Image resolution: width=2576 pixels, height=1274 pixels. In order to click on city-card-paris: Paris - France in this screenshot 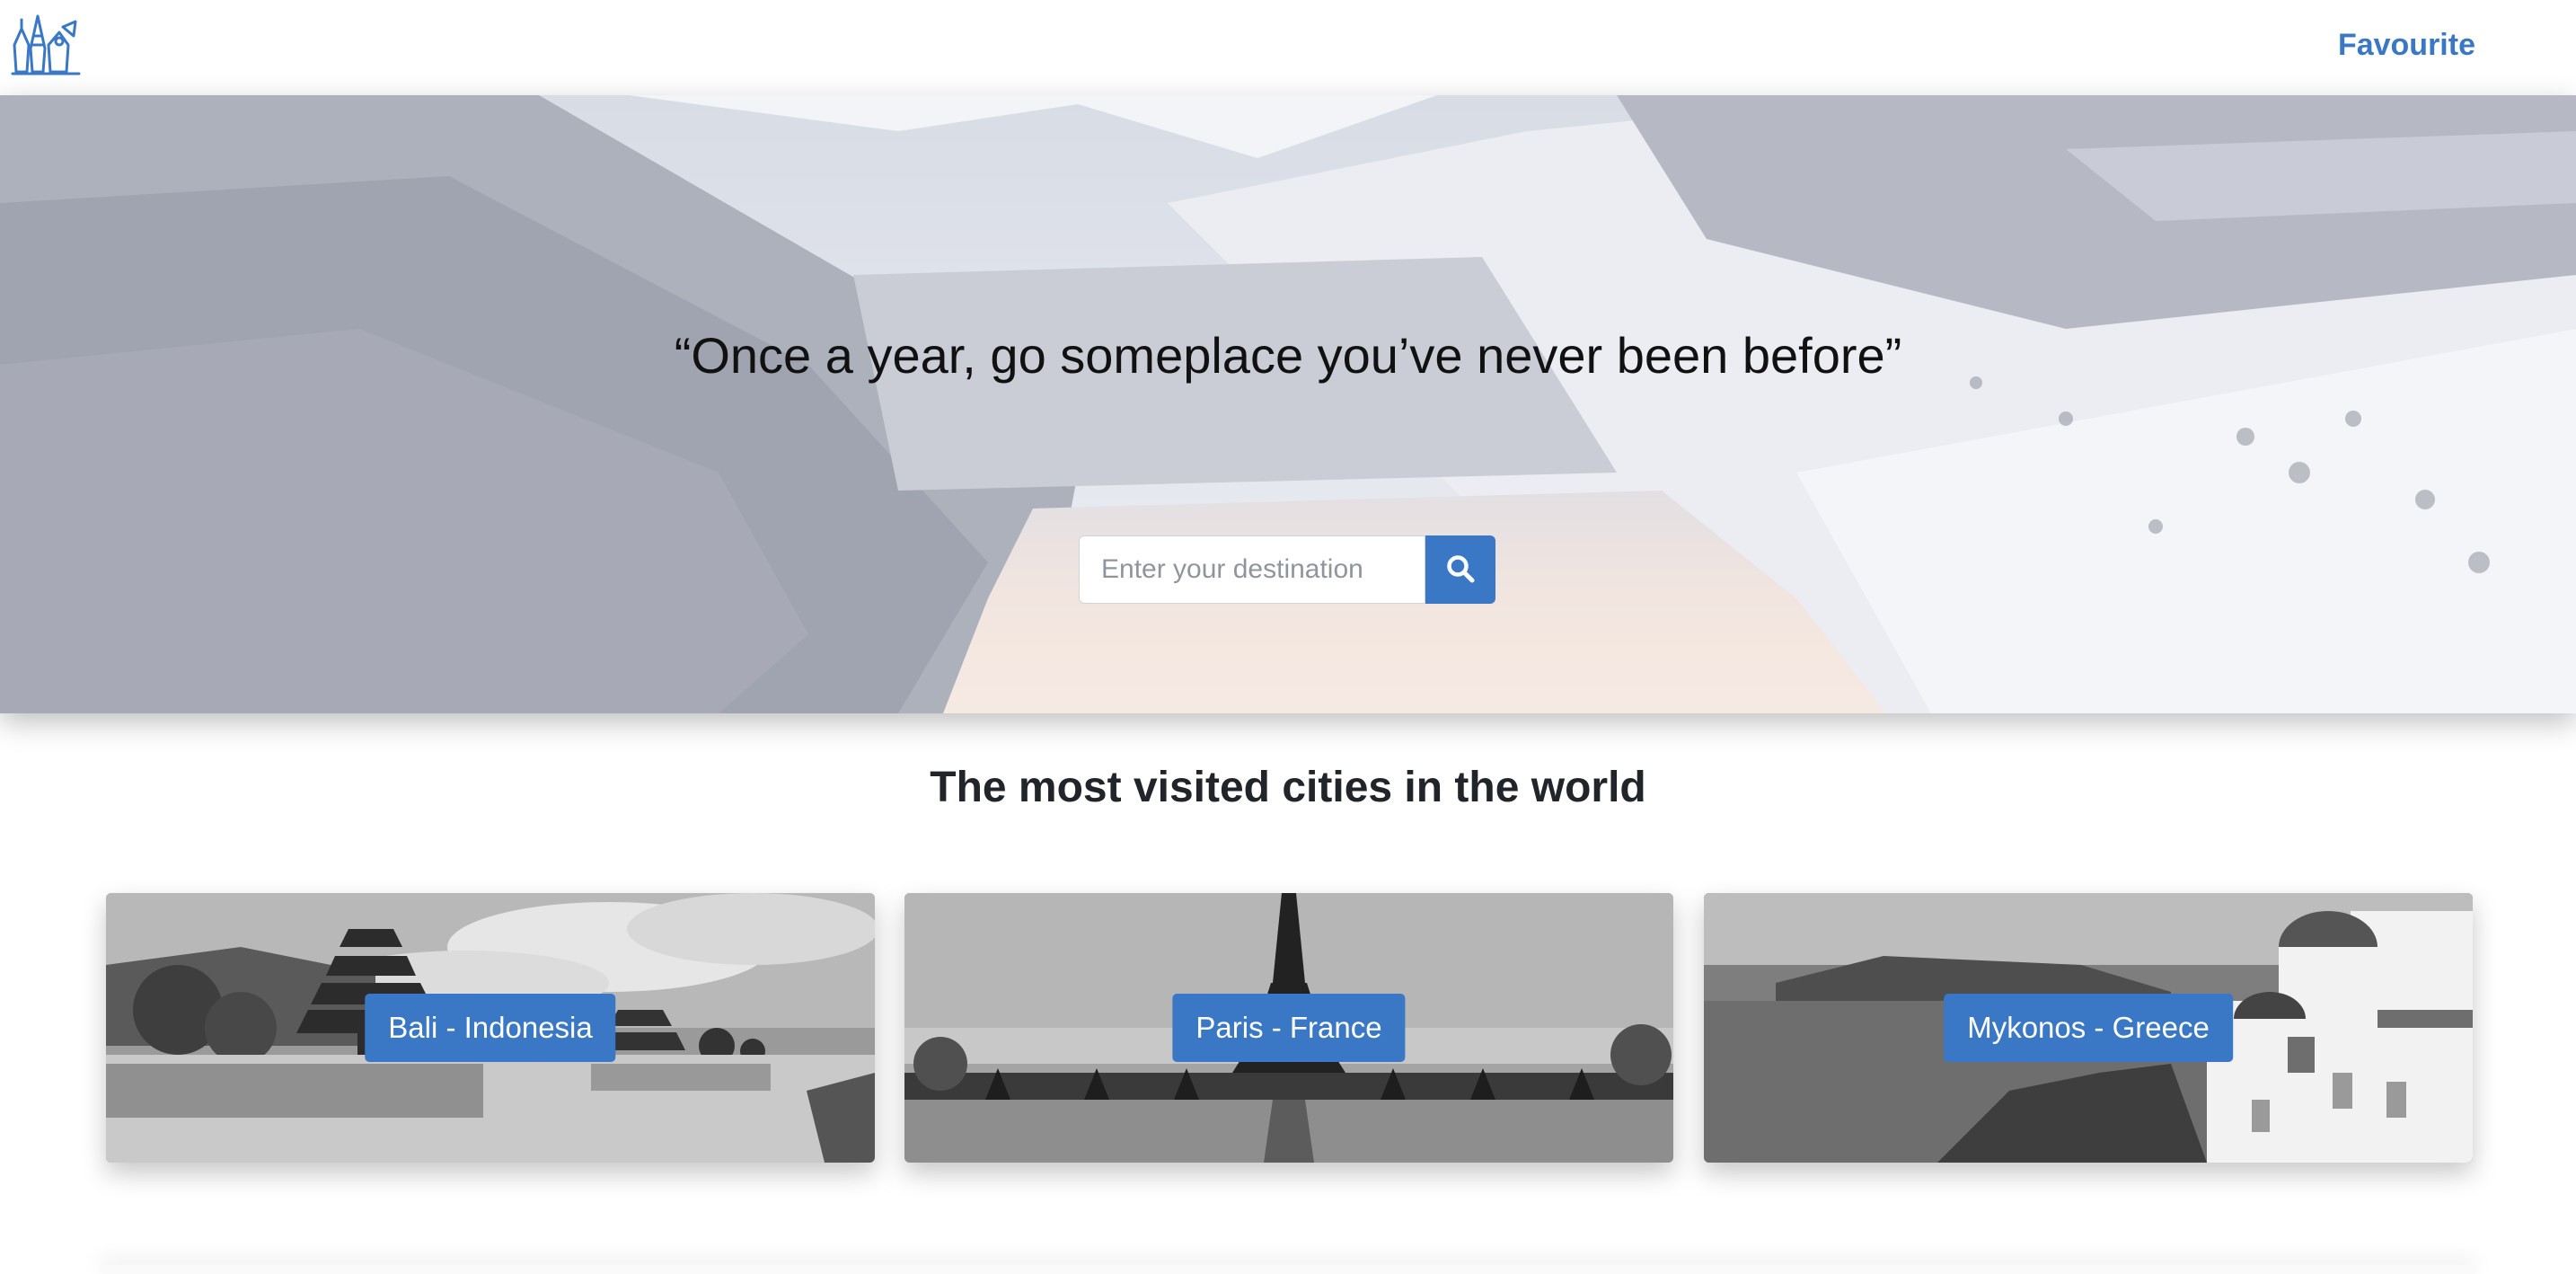, I will do `click(1288, 1028)`.